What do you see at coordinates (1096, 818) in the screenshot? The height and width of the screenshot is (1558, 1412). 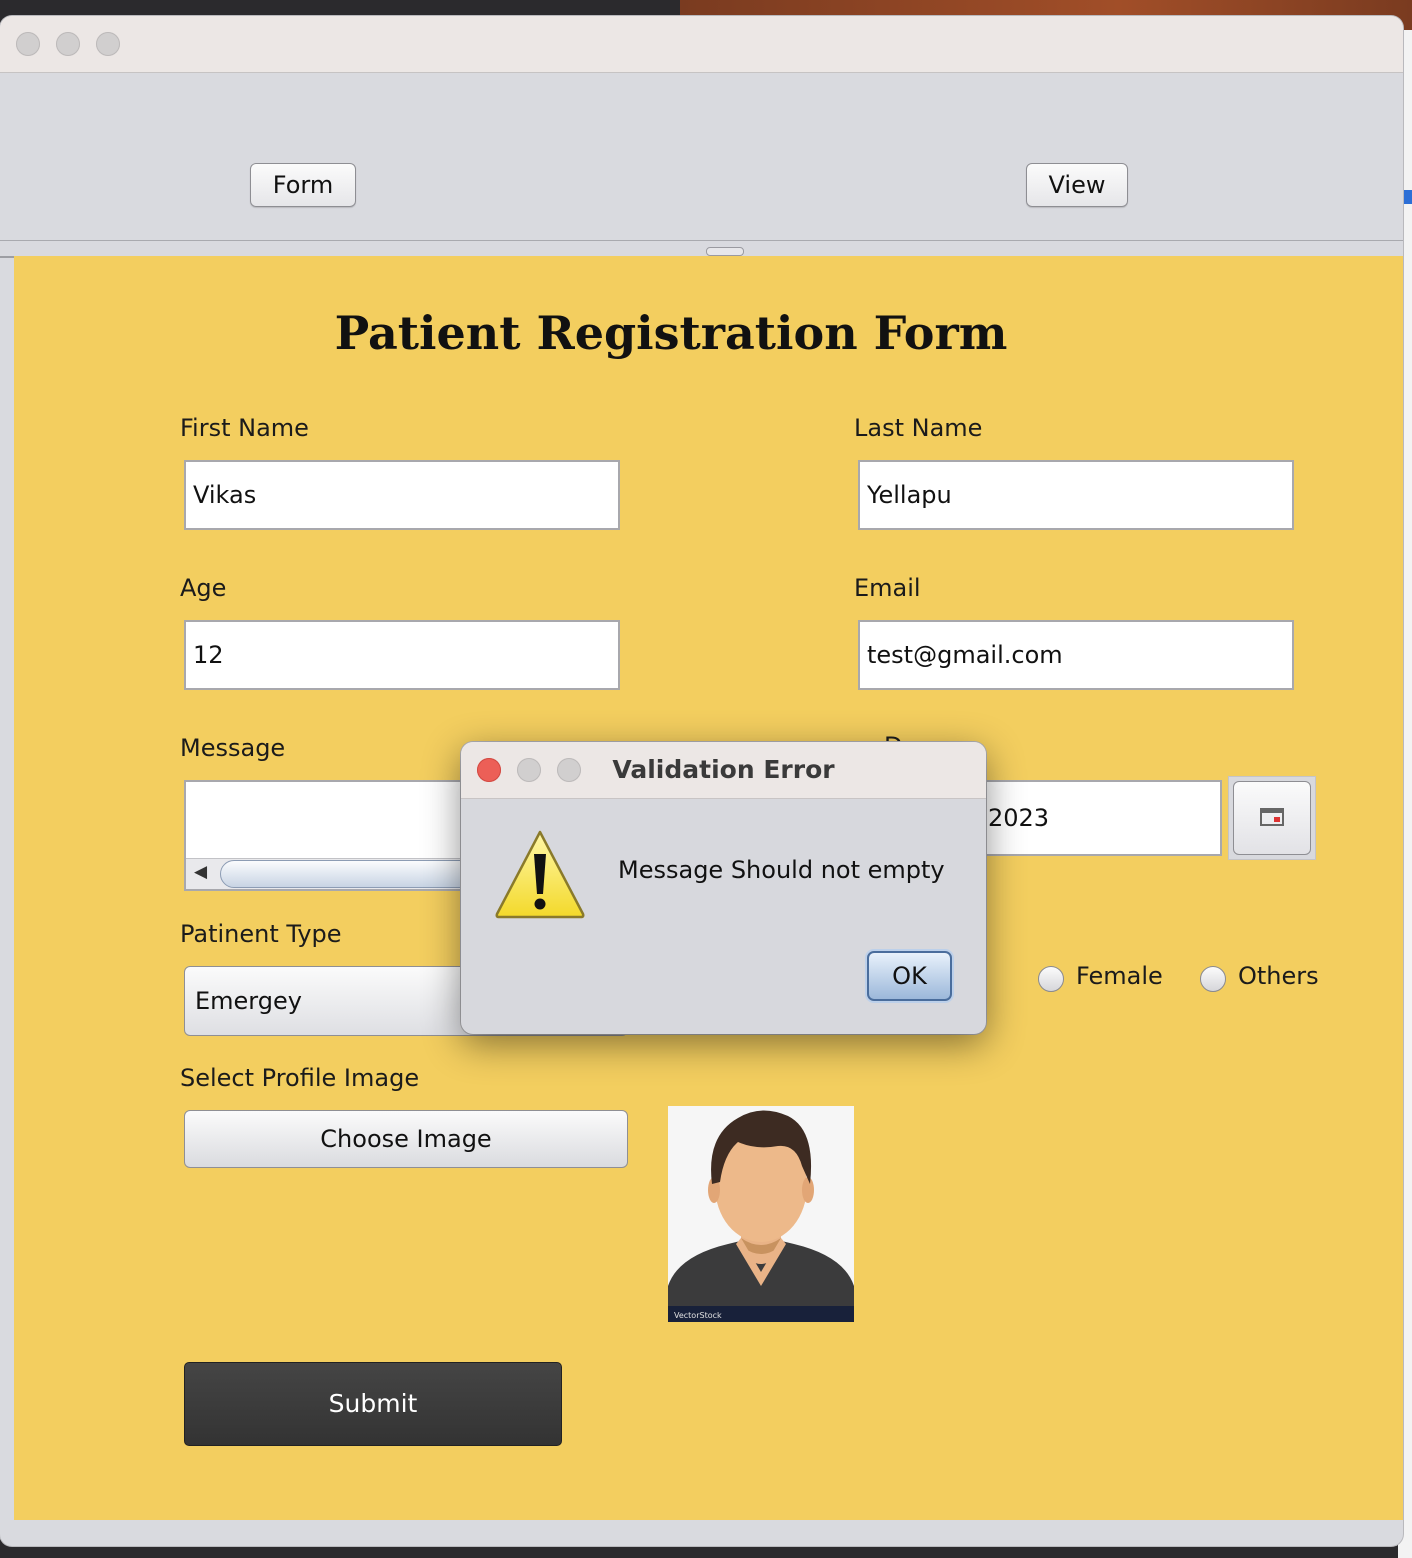 I see `date-field: 2023` at bounding box center [1096, 818].